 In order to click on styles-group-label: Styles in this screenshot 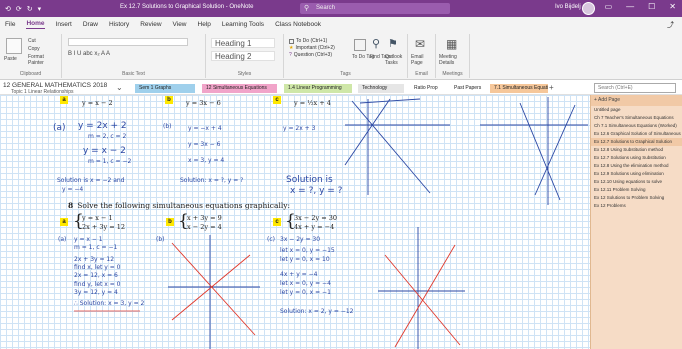, I will do `click(244, 74)`.